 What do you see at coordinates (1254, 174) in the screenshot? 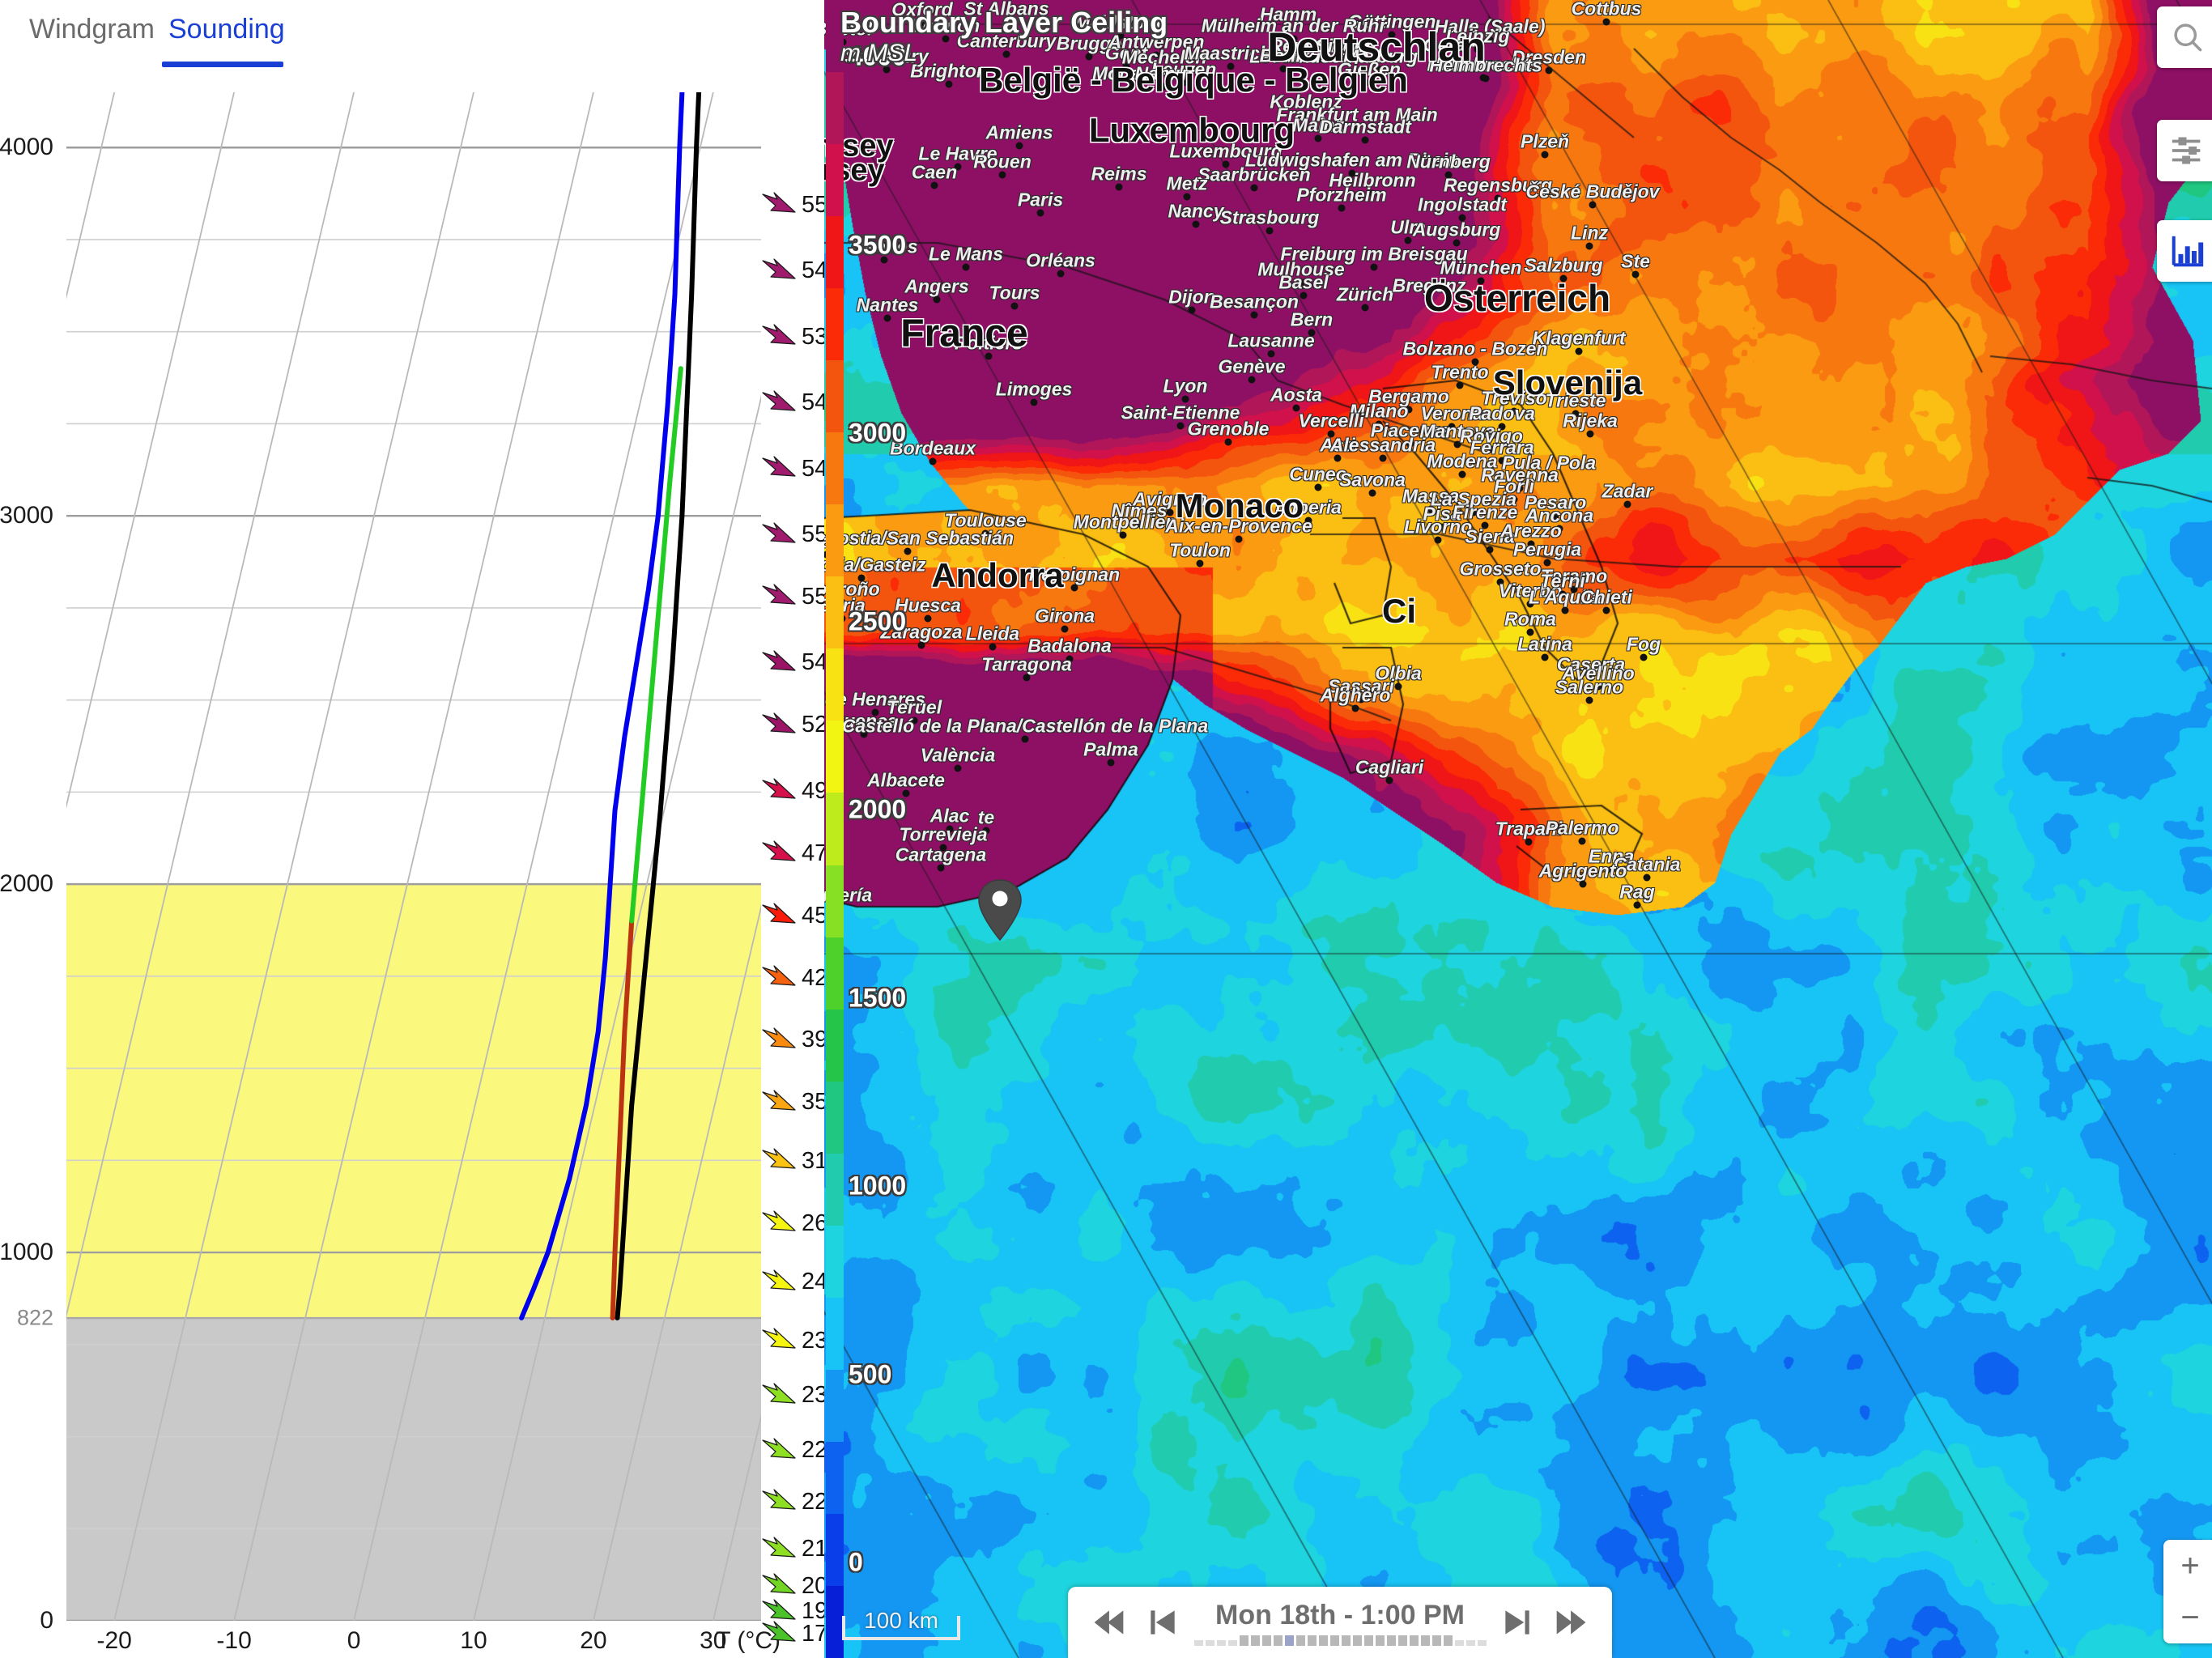
I see `map-place-label: Saarbrücken` at bounding box center [1254, 174].